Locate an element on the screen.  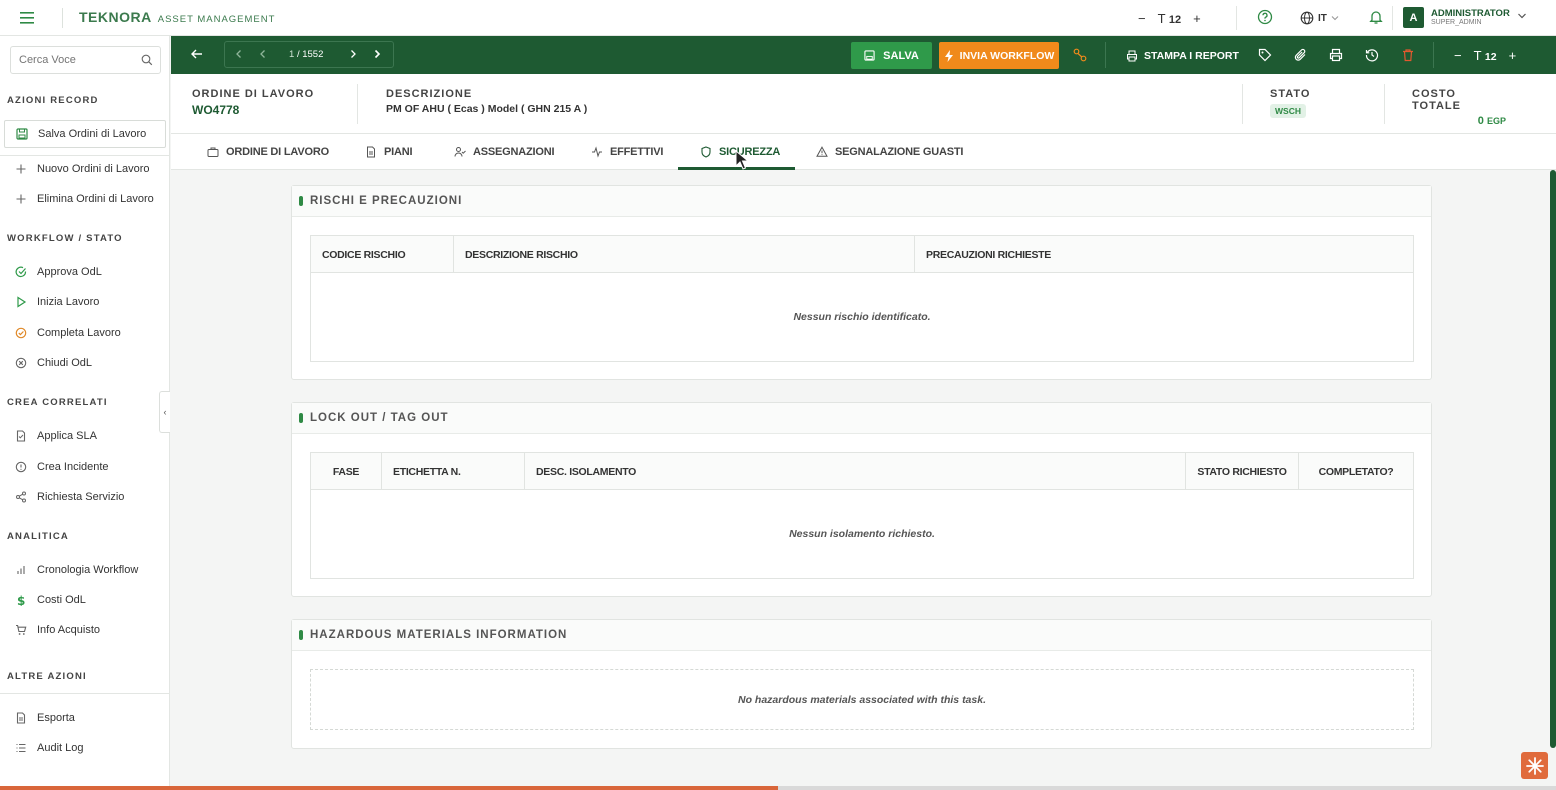
sidebar-item-servizio: Richiesta Servizio is located at coordinates (84, 497).